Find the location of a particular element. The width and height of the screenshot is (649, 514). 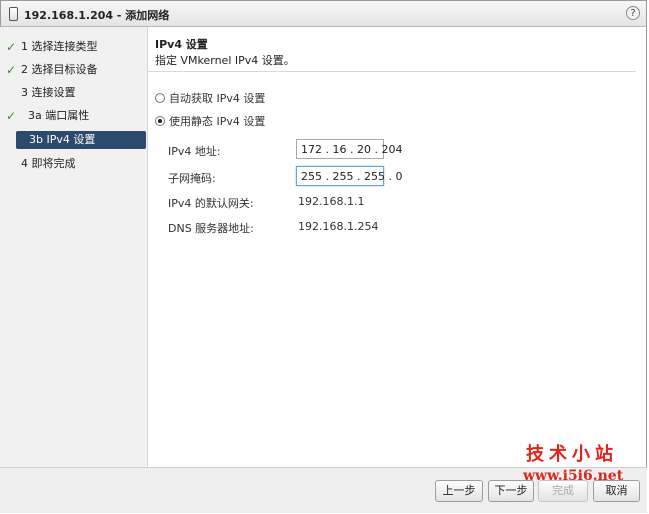

ipv4-address-input: 172 . 16 . 20 . 204 is located at coordinates (349, 149).